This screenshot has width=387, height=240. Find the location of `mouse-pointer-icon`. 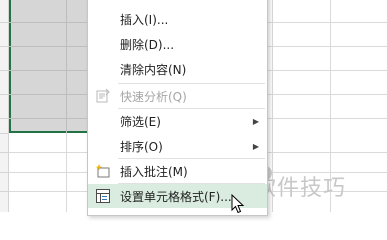

mouse-pointer-icon is located at coordinates (238, 204).